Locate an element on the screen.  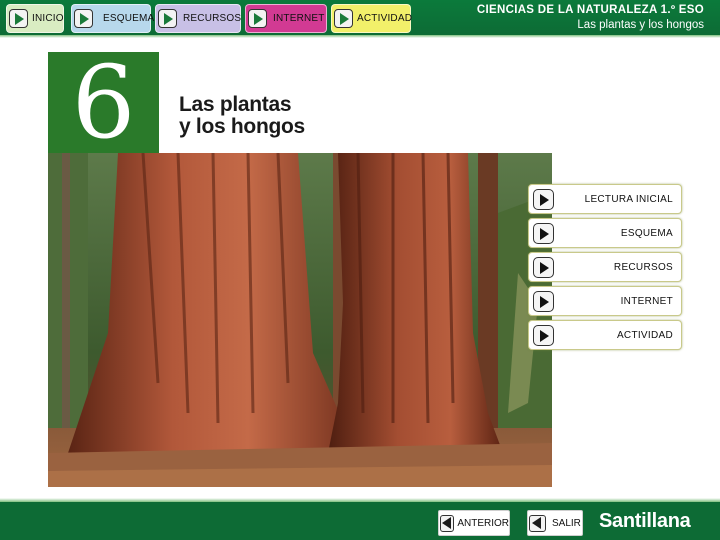
unit-title-line1: Las plantas is located at coordinates (235, 104).